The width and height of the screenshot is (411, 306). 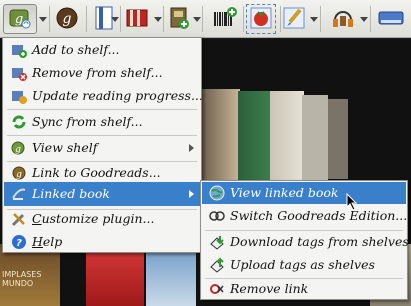 I want to click on remove-link-icon, so click(x=217, y=289).